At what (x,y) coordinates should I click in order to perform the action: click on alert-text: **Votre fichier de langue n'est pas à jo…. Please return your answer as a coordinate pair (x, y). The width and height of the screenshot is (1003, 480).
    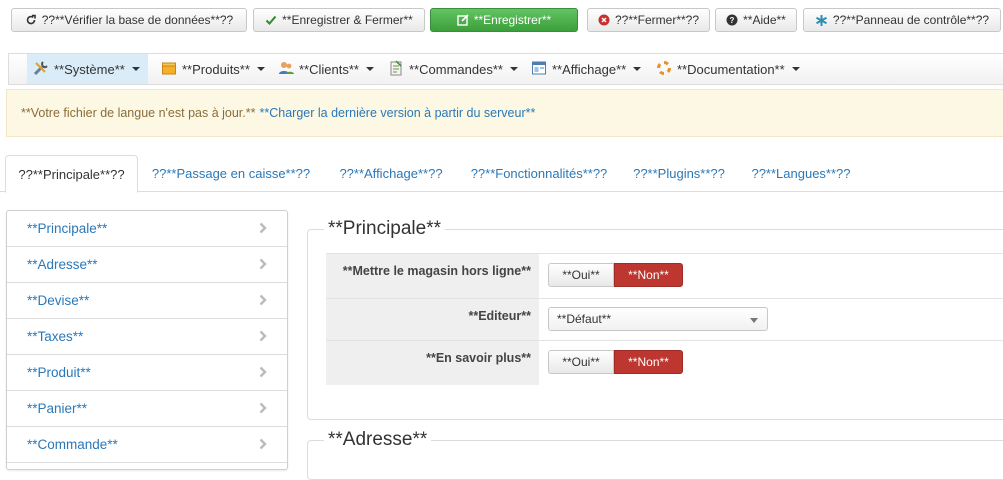
    Looking at the image, I should click on (138, 113).